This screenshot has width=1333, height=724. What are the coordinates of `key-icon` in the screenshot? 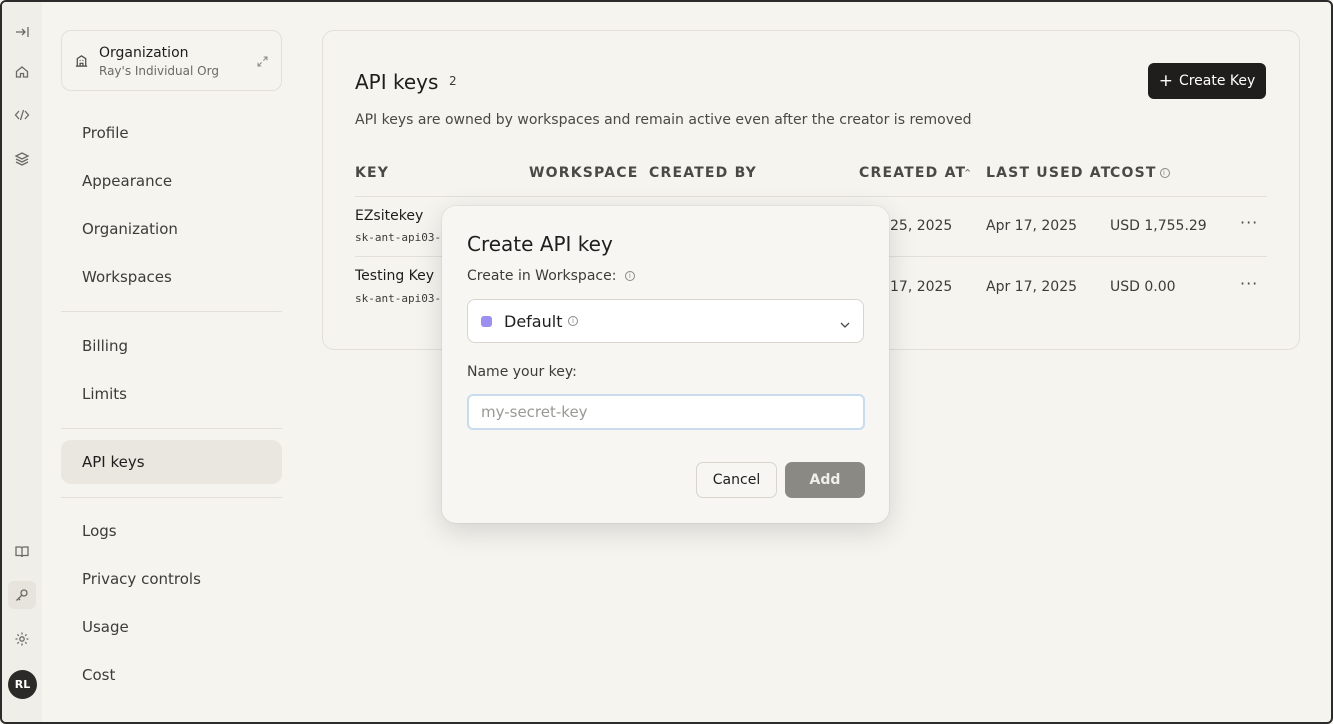 It's located at (22, 595).